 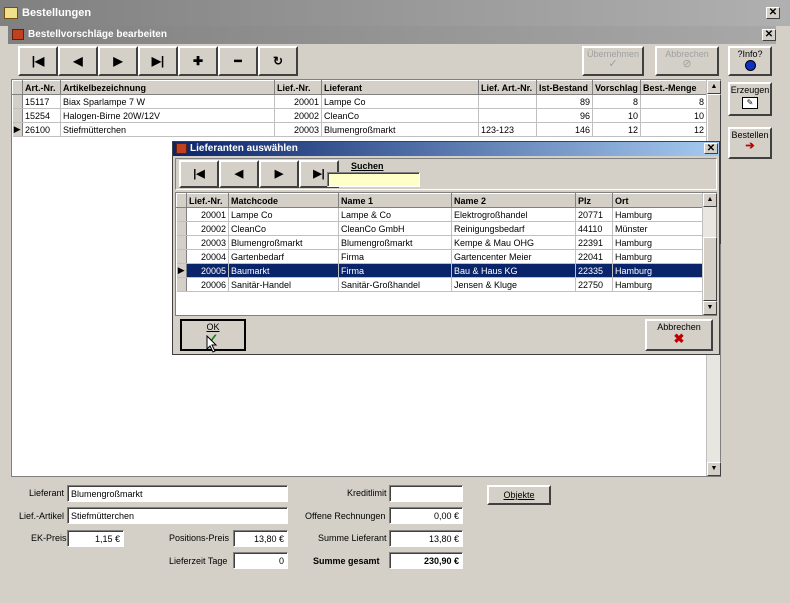 What do you see at coordinates (769, 35) in the screenshot?
I see `subwindow-close-button: ✕` at bounding box center [769, 35].